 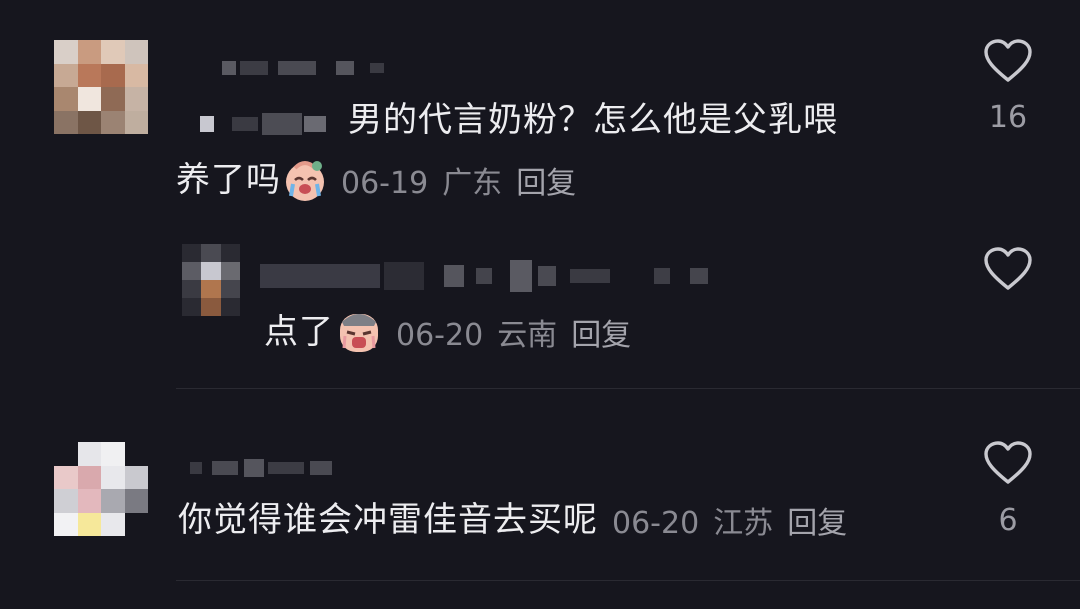 What do you see at coordinates (593, 120) in the screenshot?
I see `comment-text-line1: 男的代言奶粉？怎么他是父乳喂` at bounding box center [593, 120].